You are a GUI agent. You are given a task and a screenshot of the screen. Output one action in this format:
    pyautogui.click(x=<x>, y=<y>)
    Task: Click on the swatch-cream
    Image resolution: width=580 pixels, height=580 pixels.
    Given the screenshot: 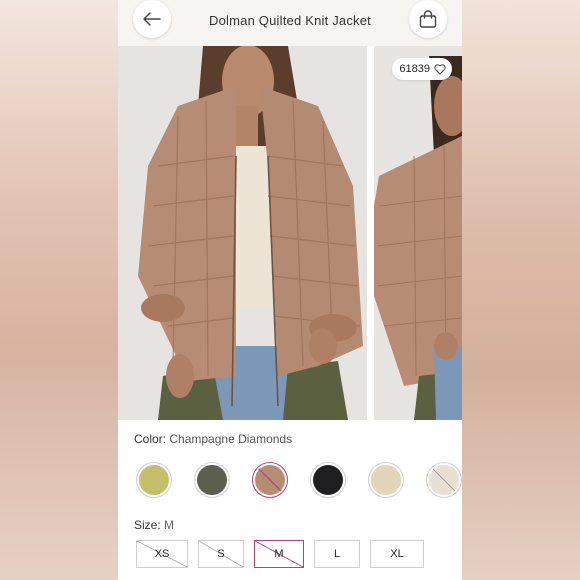 What is the action you would take?
    pyautogui.click(x=386, y=480)
    